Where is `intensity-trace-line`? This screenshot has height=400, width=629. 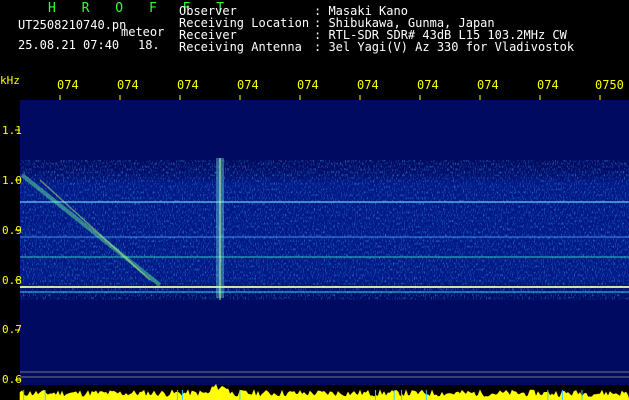
intensity-trace-line is located at coordinates (324, 391).